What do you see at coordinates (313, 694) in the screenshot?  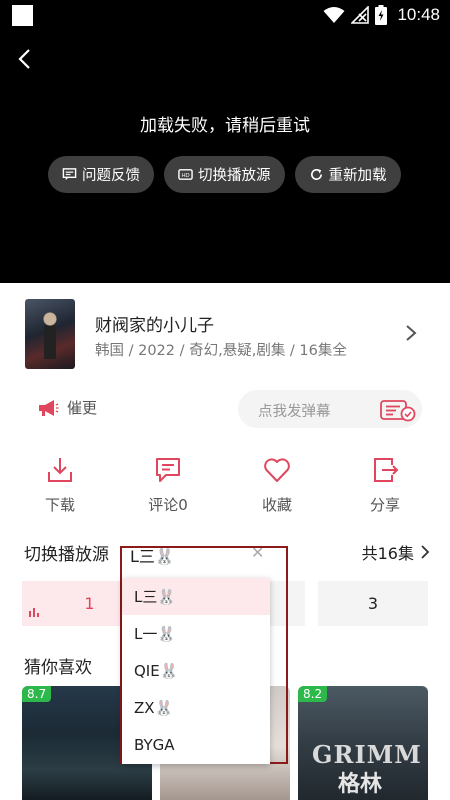 I see `rating-badge: 8.2` at bounding box center [313, 694].